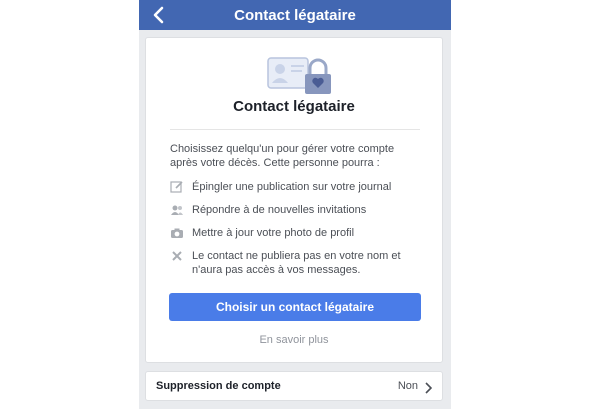 This screenshot has width=600, height=409. What do you see at coordinates (177, 233) in the screenshot?
I see `camera-icon` at bounding box center [177, 233].